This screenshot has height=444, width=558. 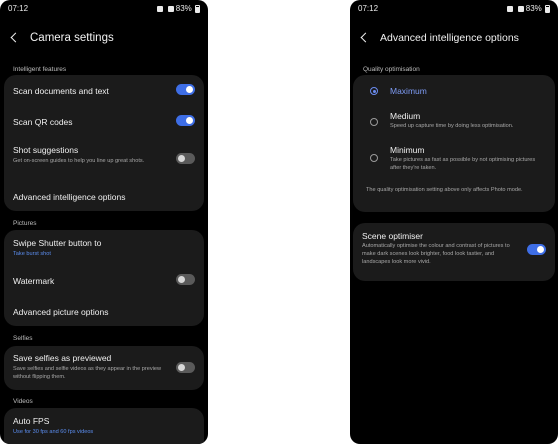 What do you see at coordinates (185, 158) in the screenshot?
I see `shot-suggestions-toggle` at bounding box center [185, 158].